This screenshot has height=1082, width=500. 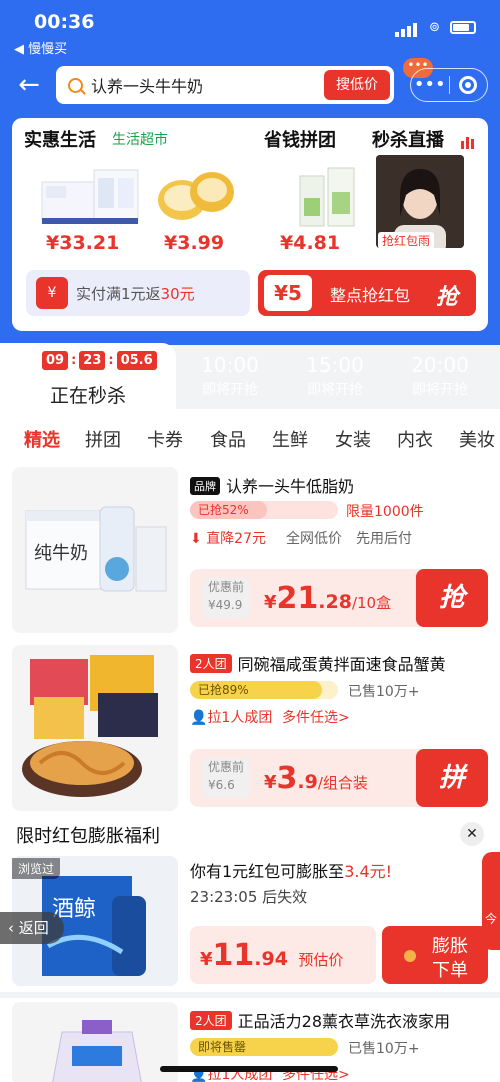 I want to click on timer-seconds: 05.6, so click(x=136, y=360).